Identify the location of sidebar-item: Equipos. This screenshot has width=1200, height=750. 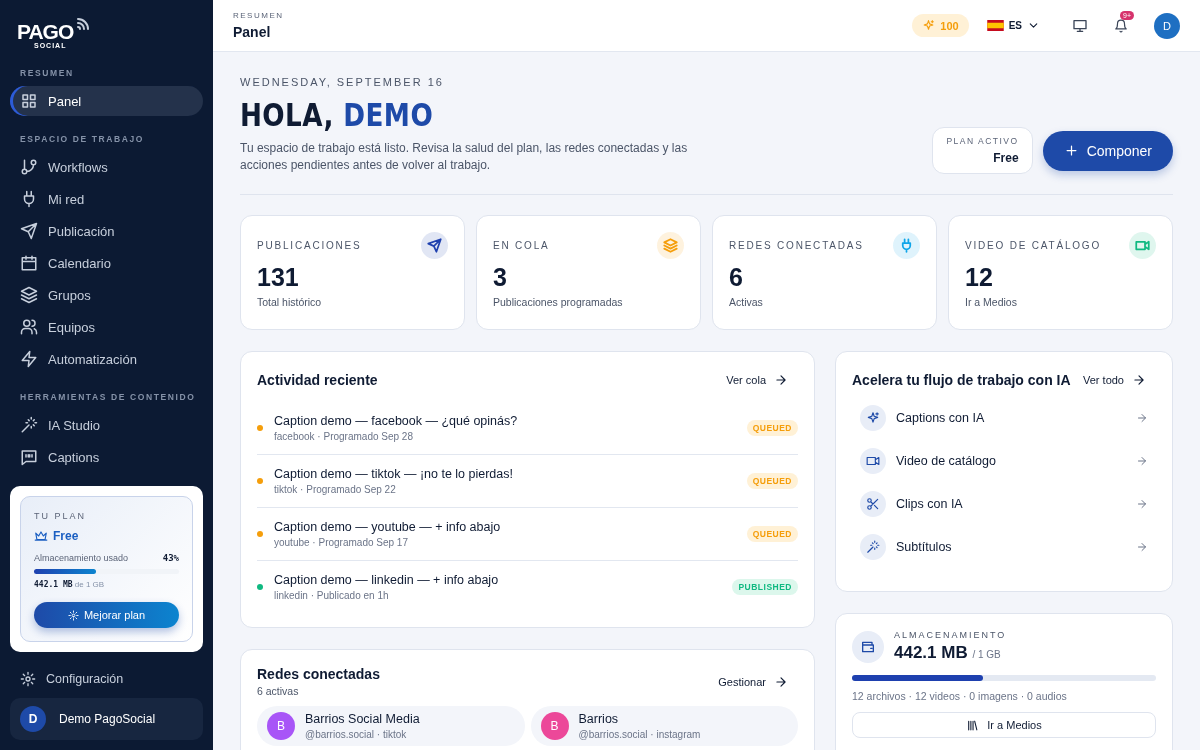
(106, 327).